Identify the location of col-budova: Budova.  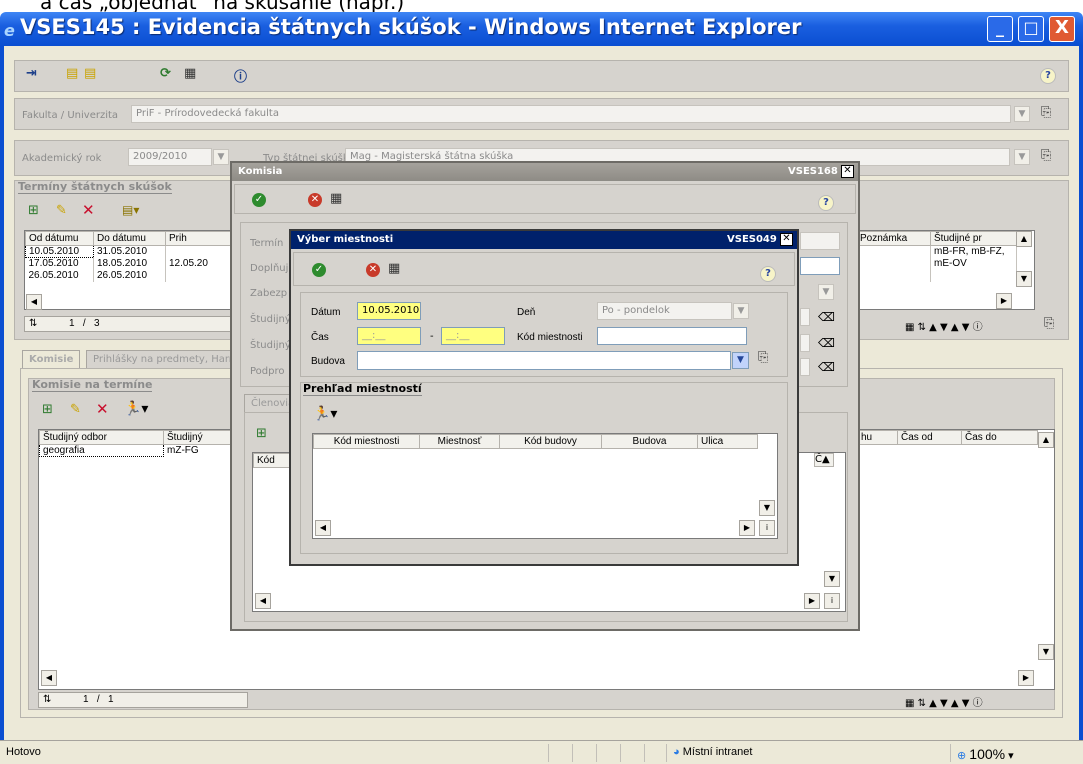
(649, 441).